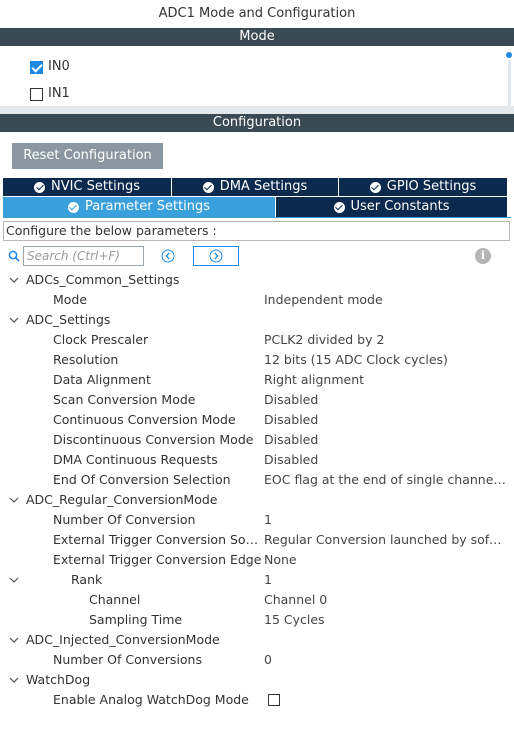 The height and width of the screenshot is (729, 514). Describe the element at coordinates (257, 700) in the screenshot. I see `tree-row-enable-analog-watchdog-mode: Enable Analog WatchDog Mode` at that location.